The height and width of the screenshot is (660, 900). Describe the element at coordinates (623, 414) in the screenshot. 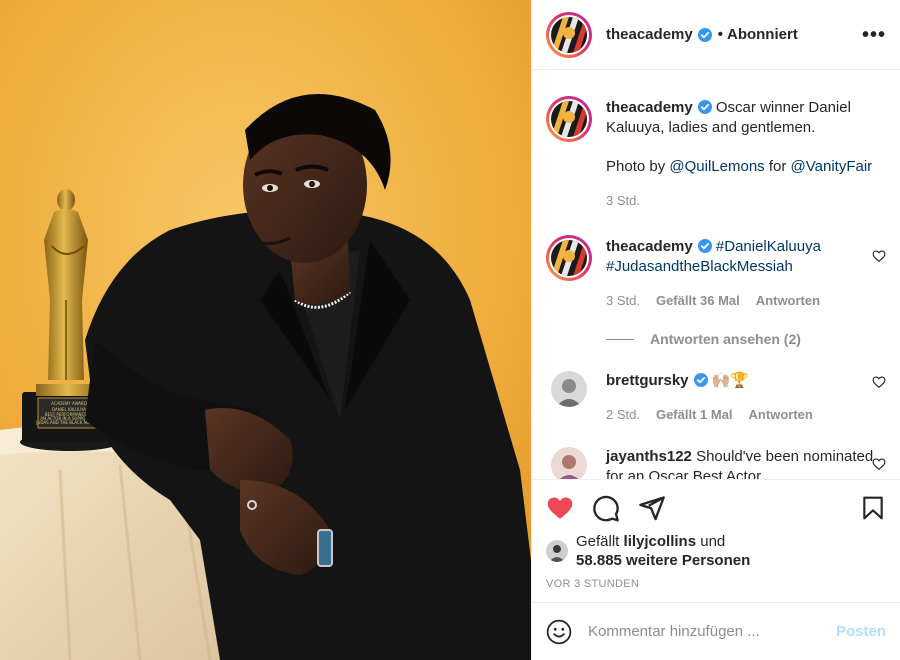

I see `comment-time: 2 Std.` at that location.